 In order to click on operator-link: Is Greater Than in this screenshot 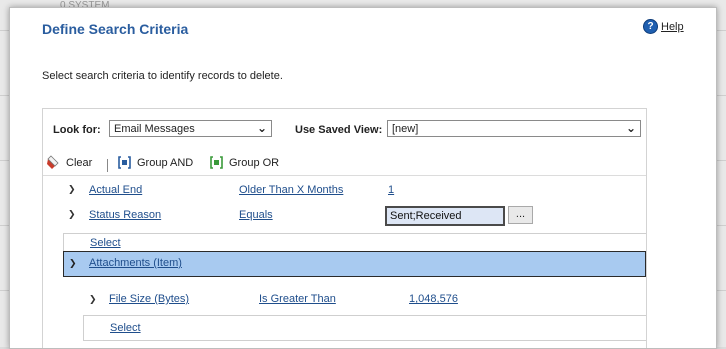, I will do `click(297, 299)`.